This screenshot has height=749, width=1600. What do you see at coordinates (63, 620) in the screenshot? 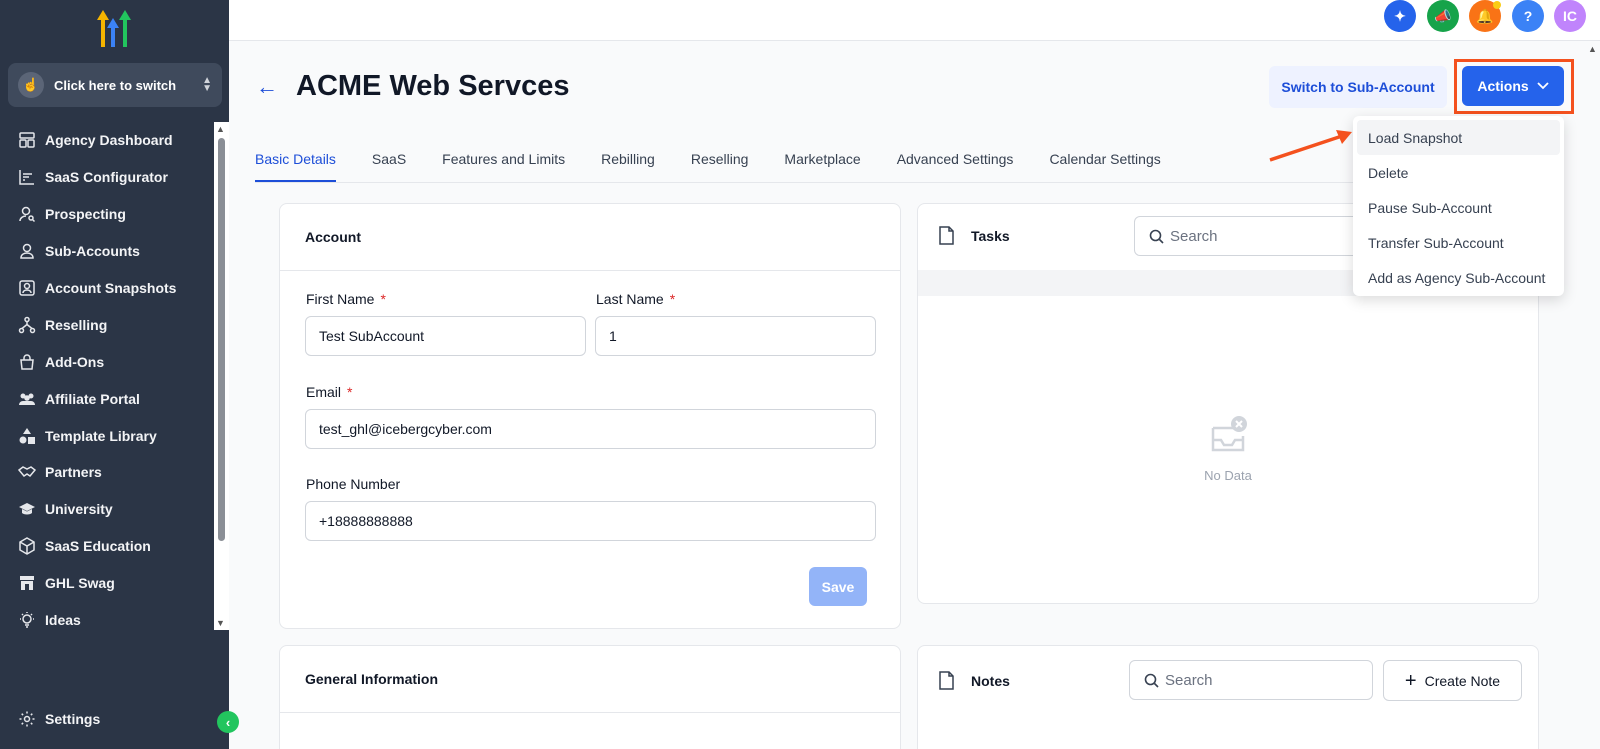
I see `sidebar-item-label: Ideas` at bounding box center [63, 620].